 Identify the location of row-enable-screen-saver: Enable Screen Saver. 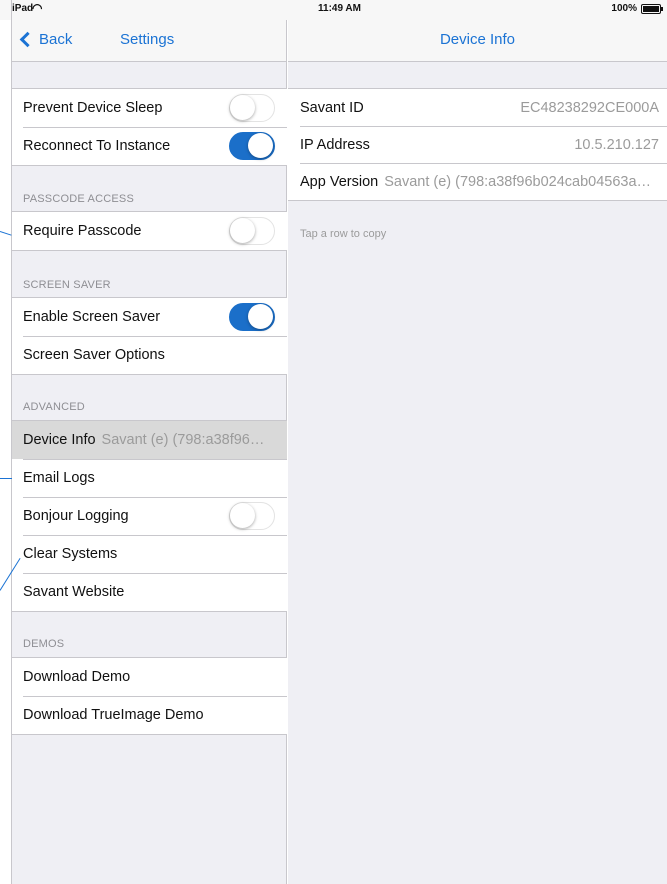
(149, 317).